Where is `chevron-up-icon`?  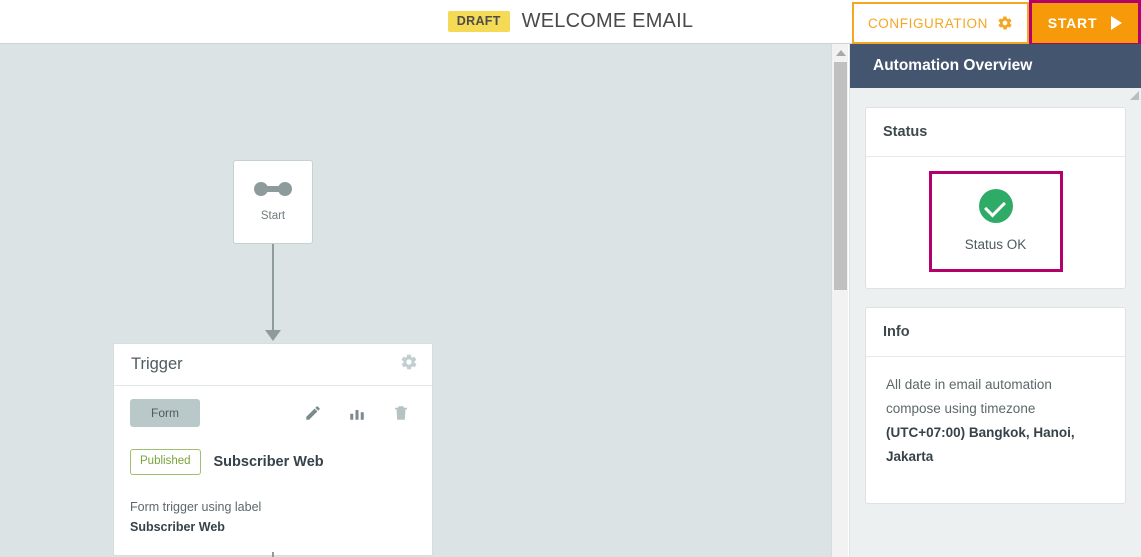
chevron-up-icon is located at coordinates (841, 53).